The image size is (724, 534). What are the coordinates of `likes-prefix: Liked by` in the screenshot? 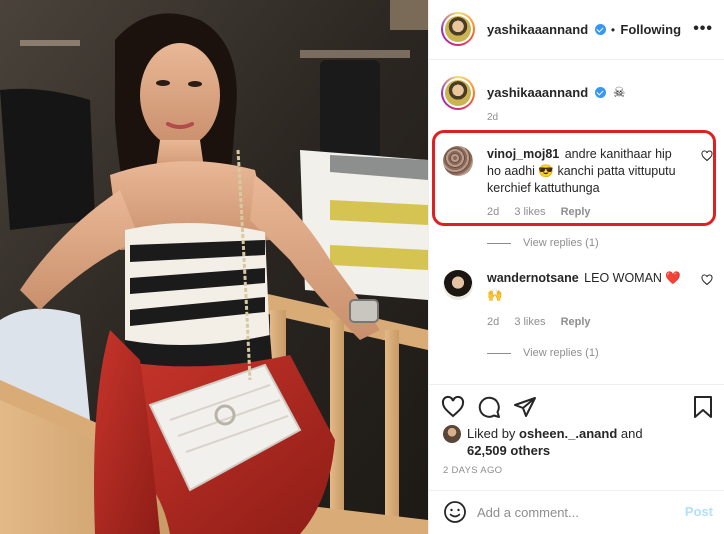 It's located at (493, 433).